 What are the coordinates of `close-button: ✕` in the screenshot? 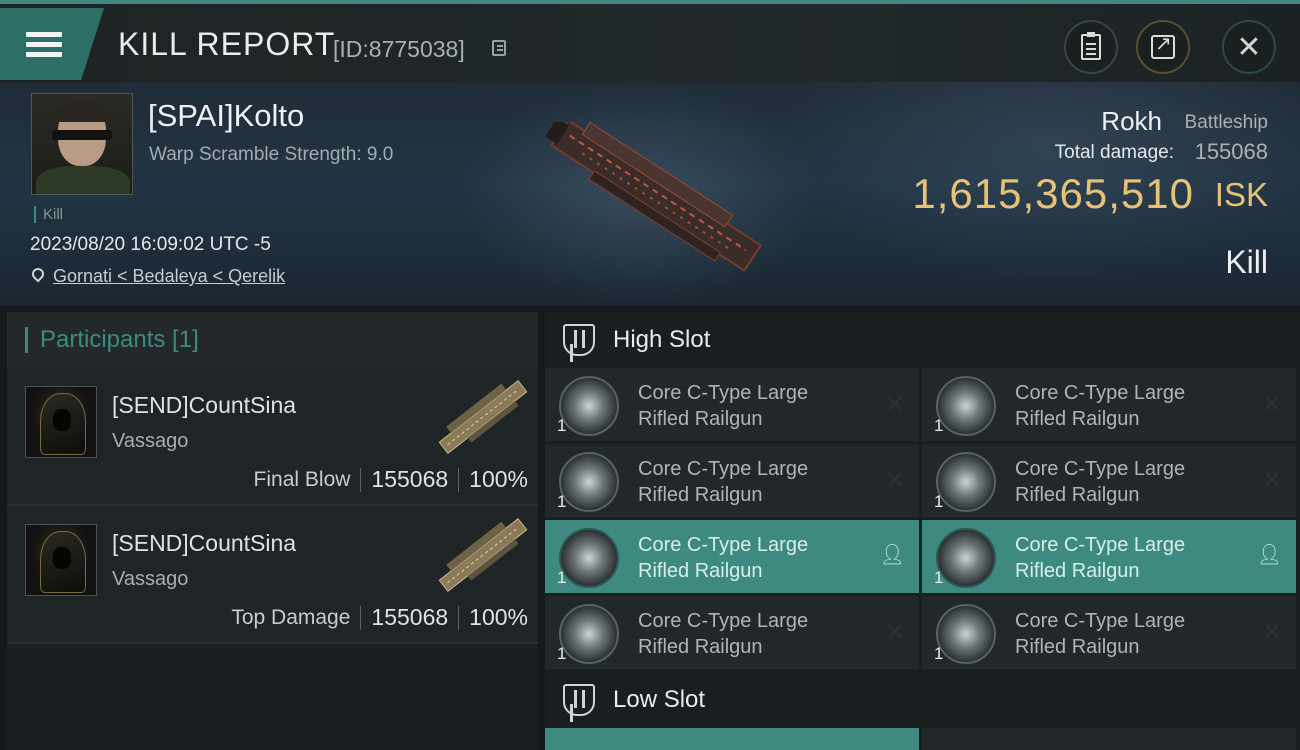 It's located at (1249, 47).